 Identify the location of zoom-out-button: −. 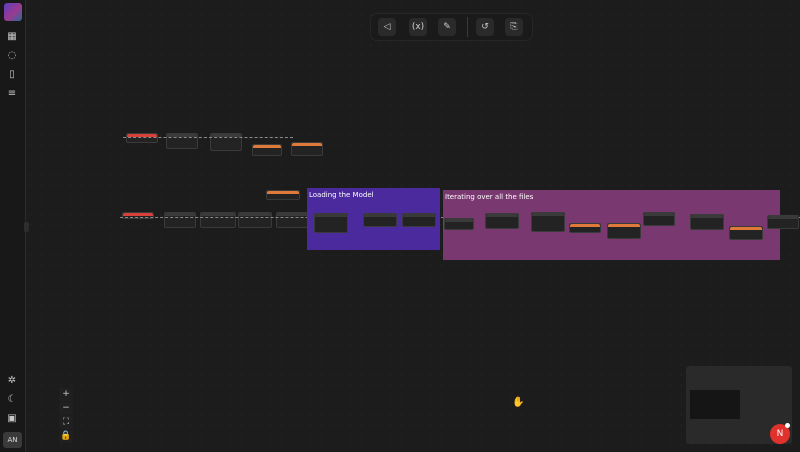
(66, 408).